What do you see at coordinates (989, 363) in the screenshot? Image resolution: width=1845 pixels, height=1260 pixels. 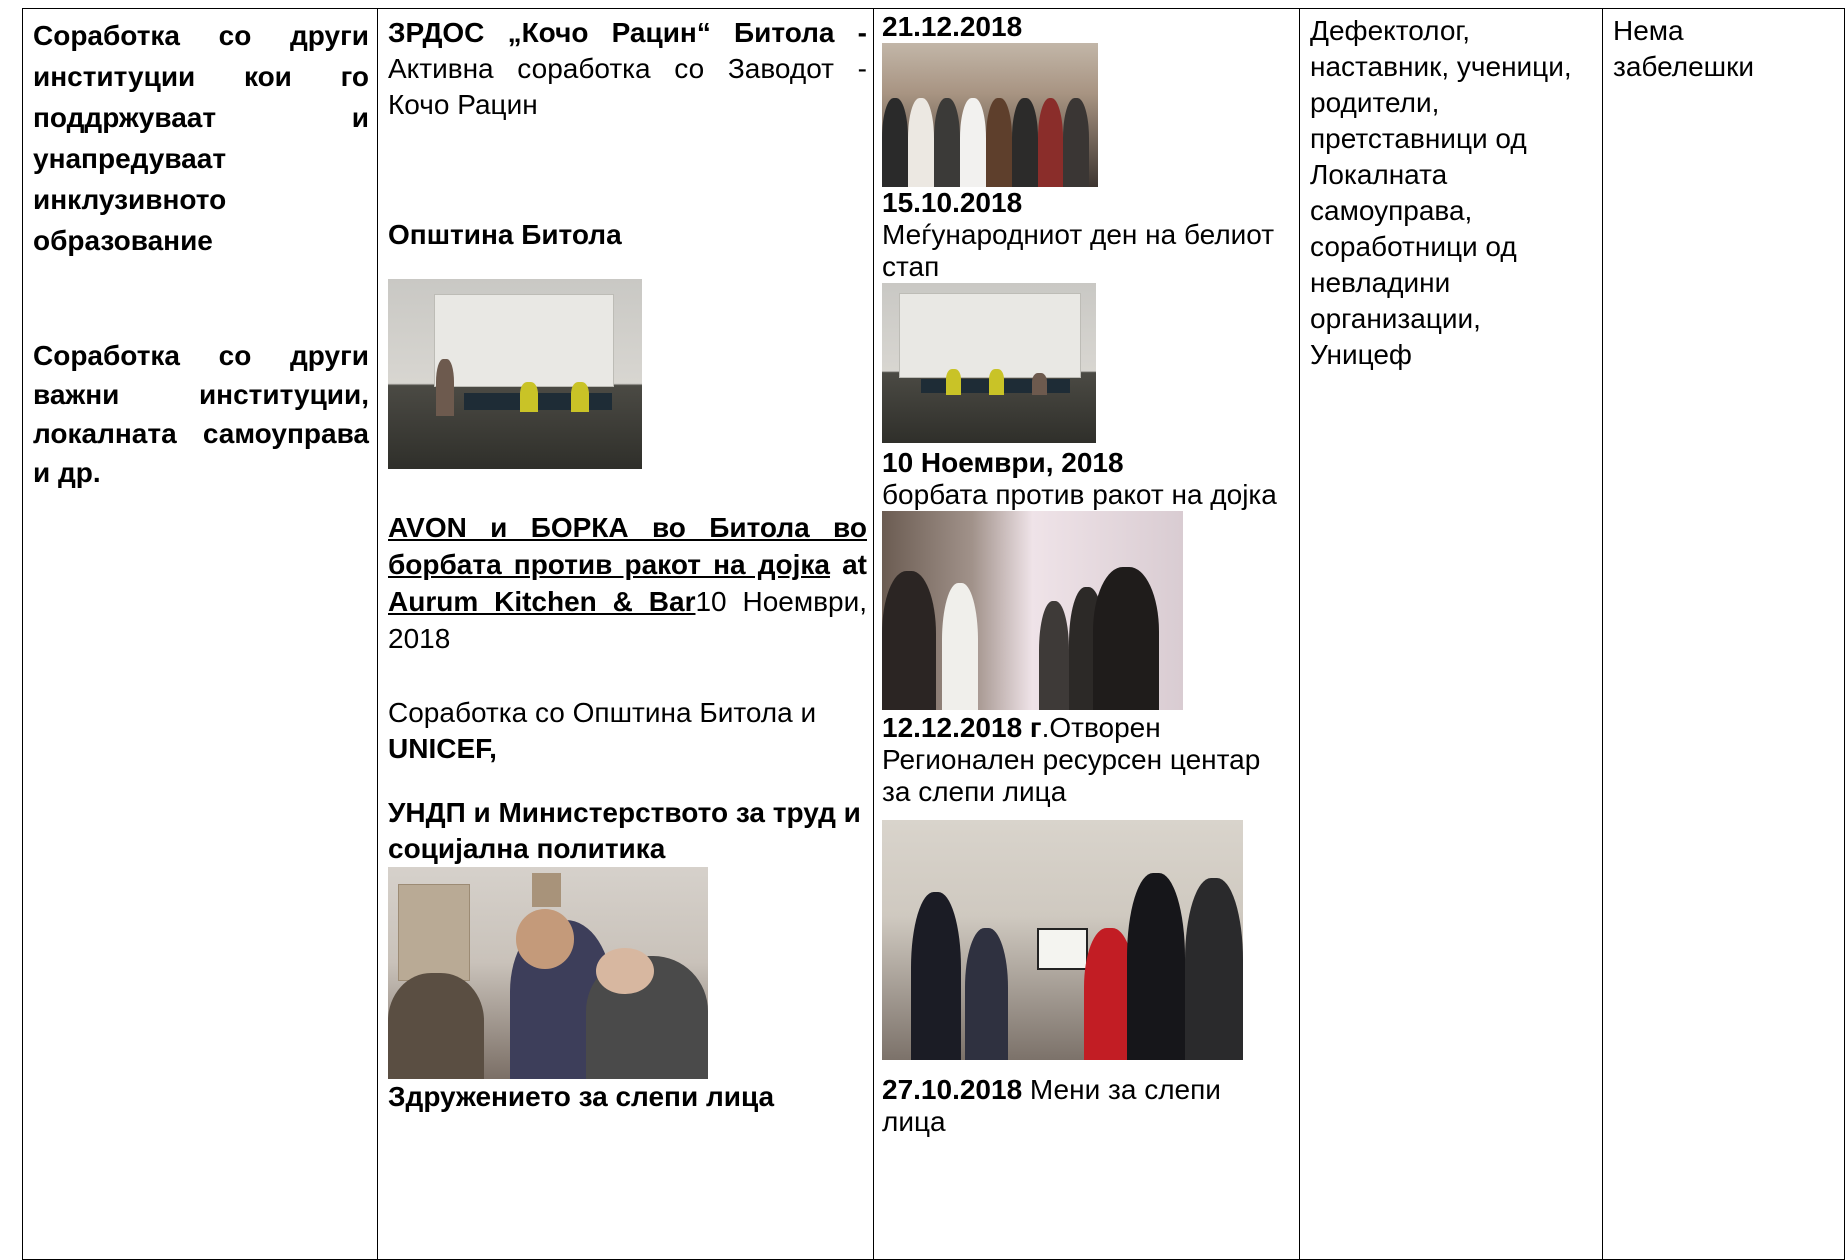 I see `white-cane-photo` at bounding box center [989, 363].